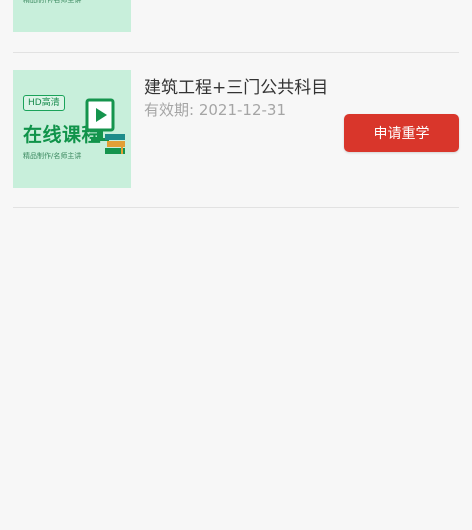  Describe the element at coordinates (236, 88) in the screenshot. I see `course-title: 建筑工程+三门公共科目` at that location.